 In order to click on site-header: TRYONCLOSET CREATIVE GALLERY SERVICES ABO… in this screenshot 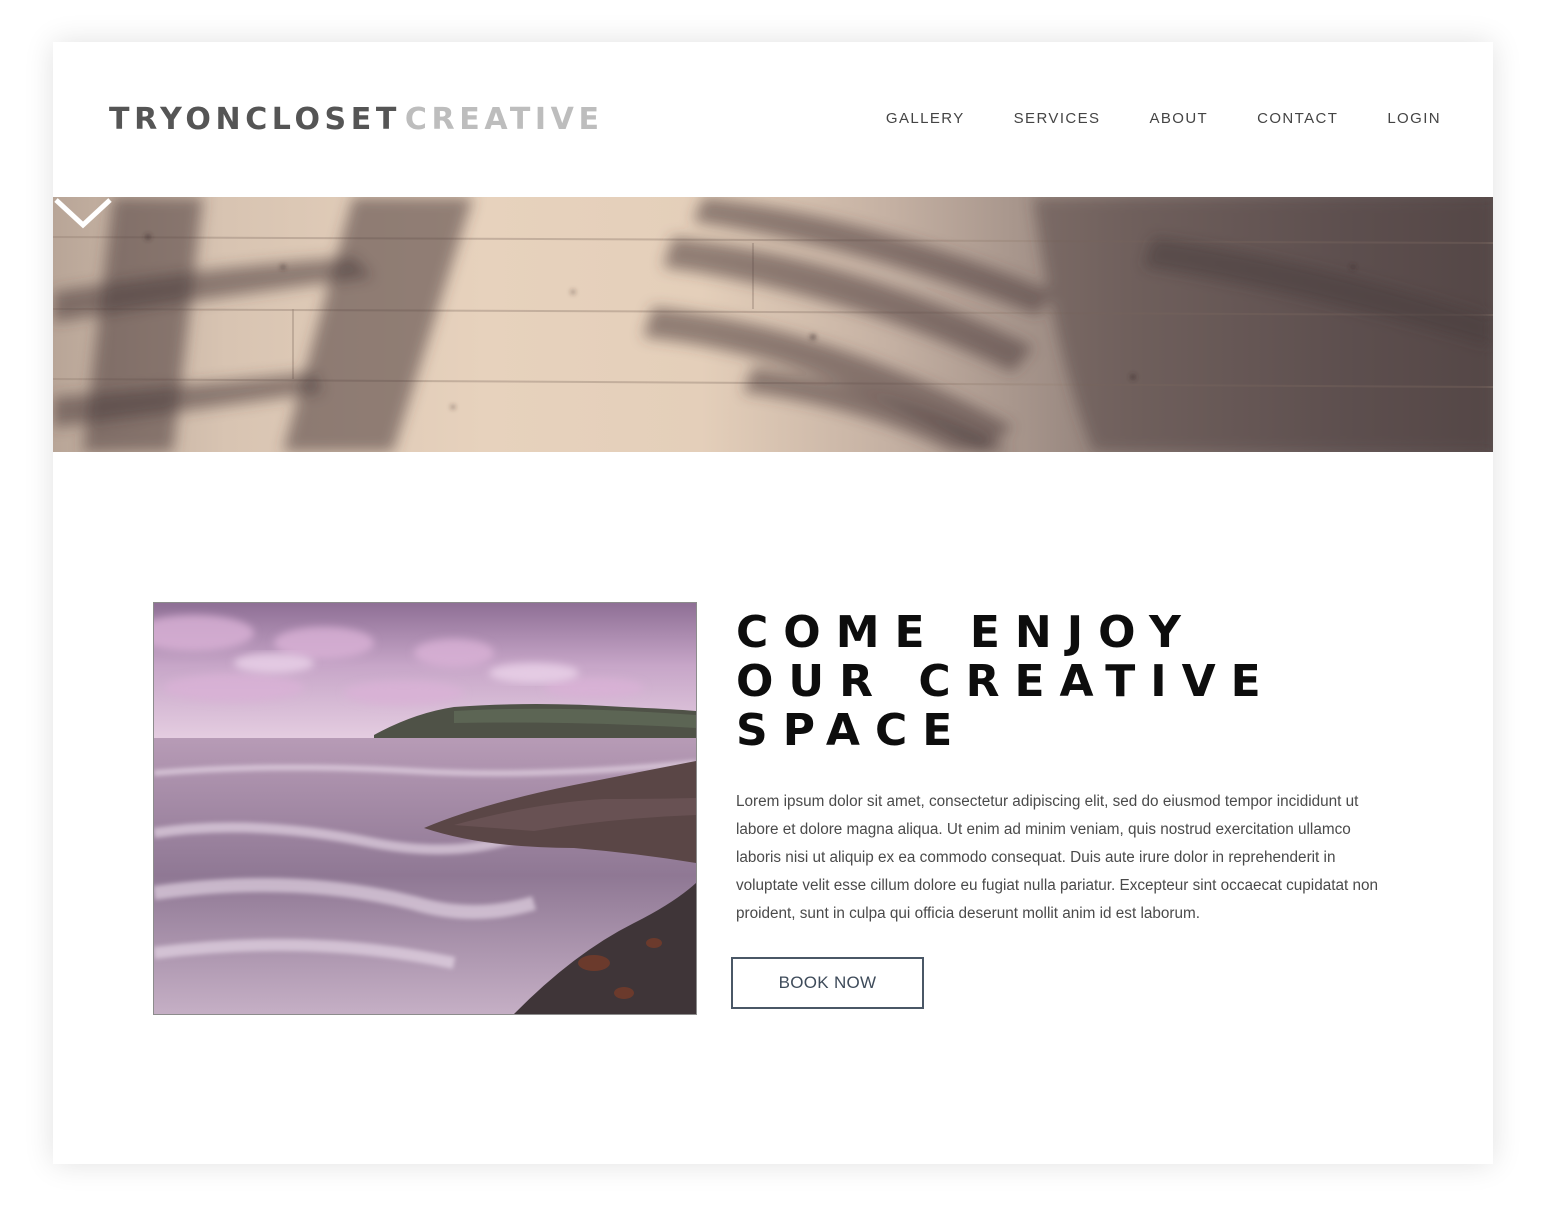, I will do `click(773, 119)`.